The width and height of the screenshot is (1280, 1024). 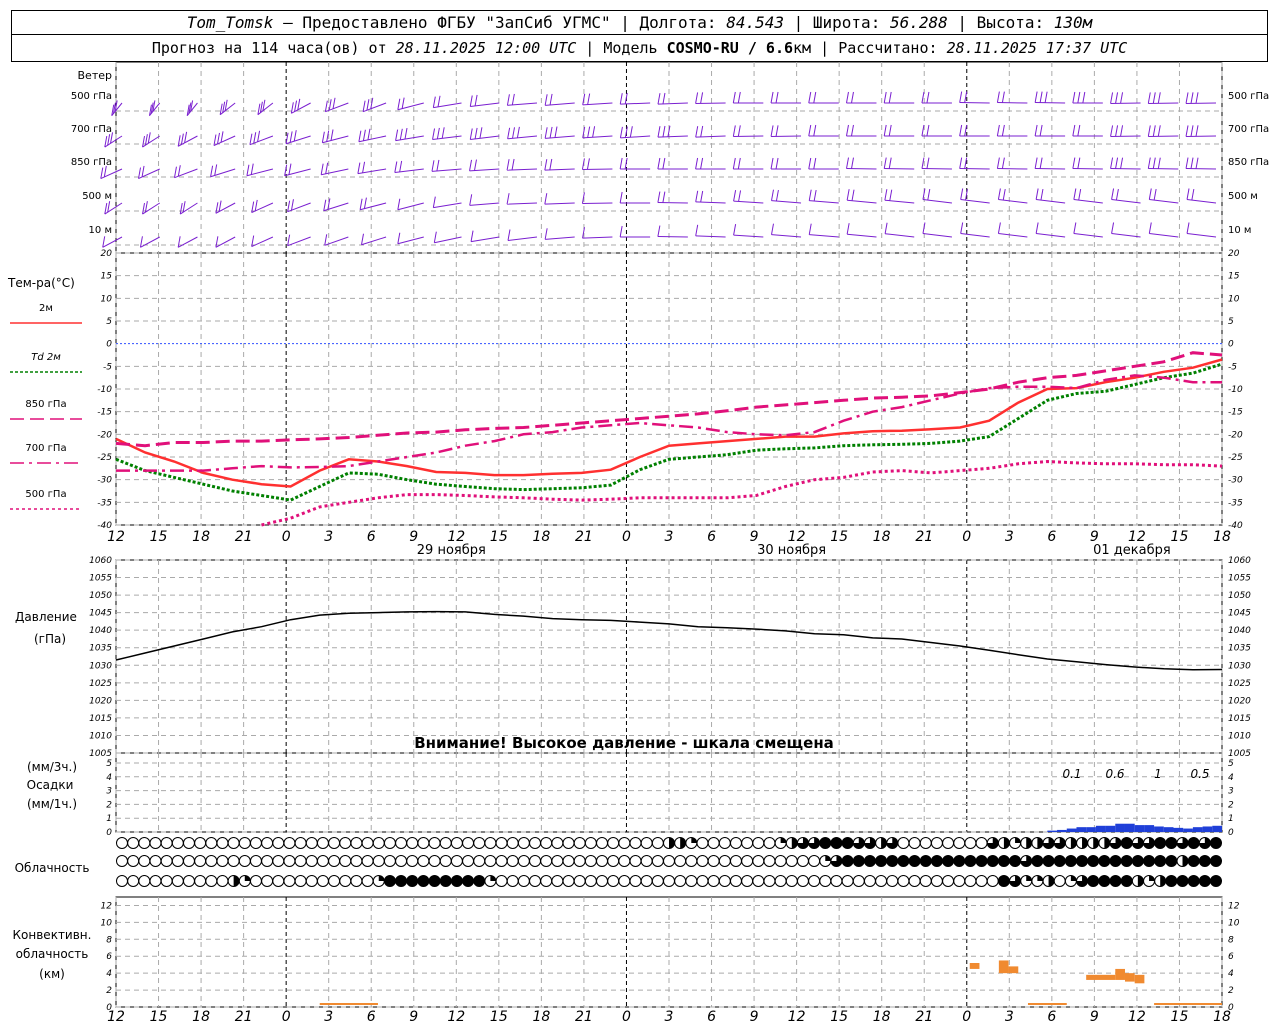 What do you see at coordinates (839, 537) in the screenshot?
I see `time-tick-label: 15` at bounding box center [839, 537].